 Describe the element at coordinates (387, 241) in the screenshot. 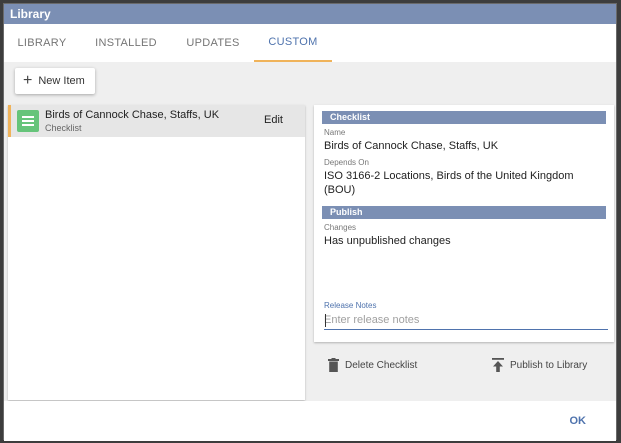

I see `changes-value: Has unpublished changes` at that location.